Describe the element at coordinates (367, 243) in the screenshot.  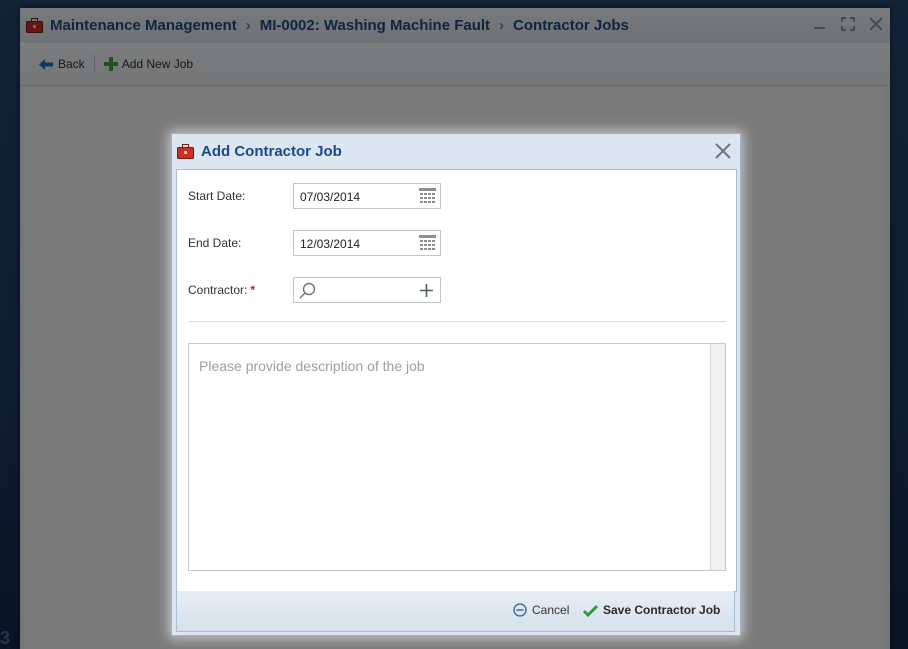
I see `end-date-field: 12/03/2014` at that location.